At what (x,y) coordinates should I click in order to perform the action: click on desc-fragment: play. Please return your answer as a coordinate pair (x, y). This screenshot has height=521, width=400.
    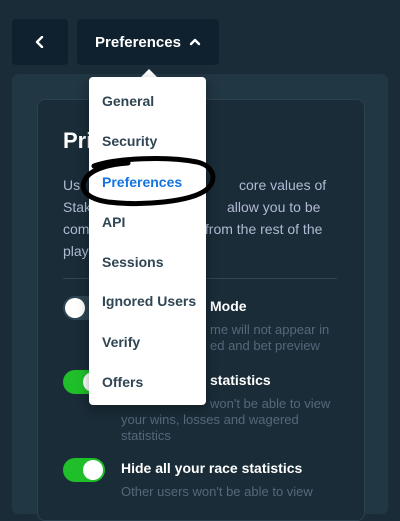
    Looking at the image, I should click on (76, 251).